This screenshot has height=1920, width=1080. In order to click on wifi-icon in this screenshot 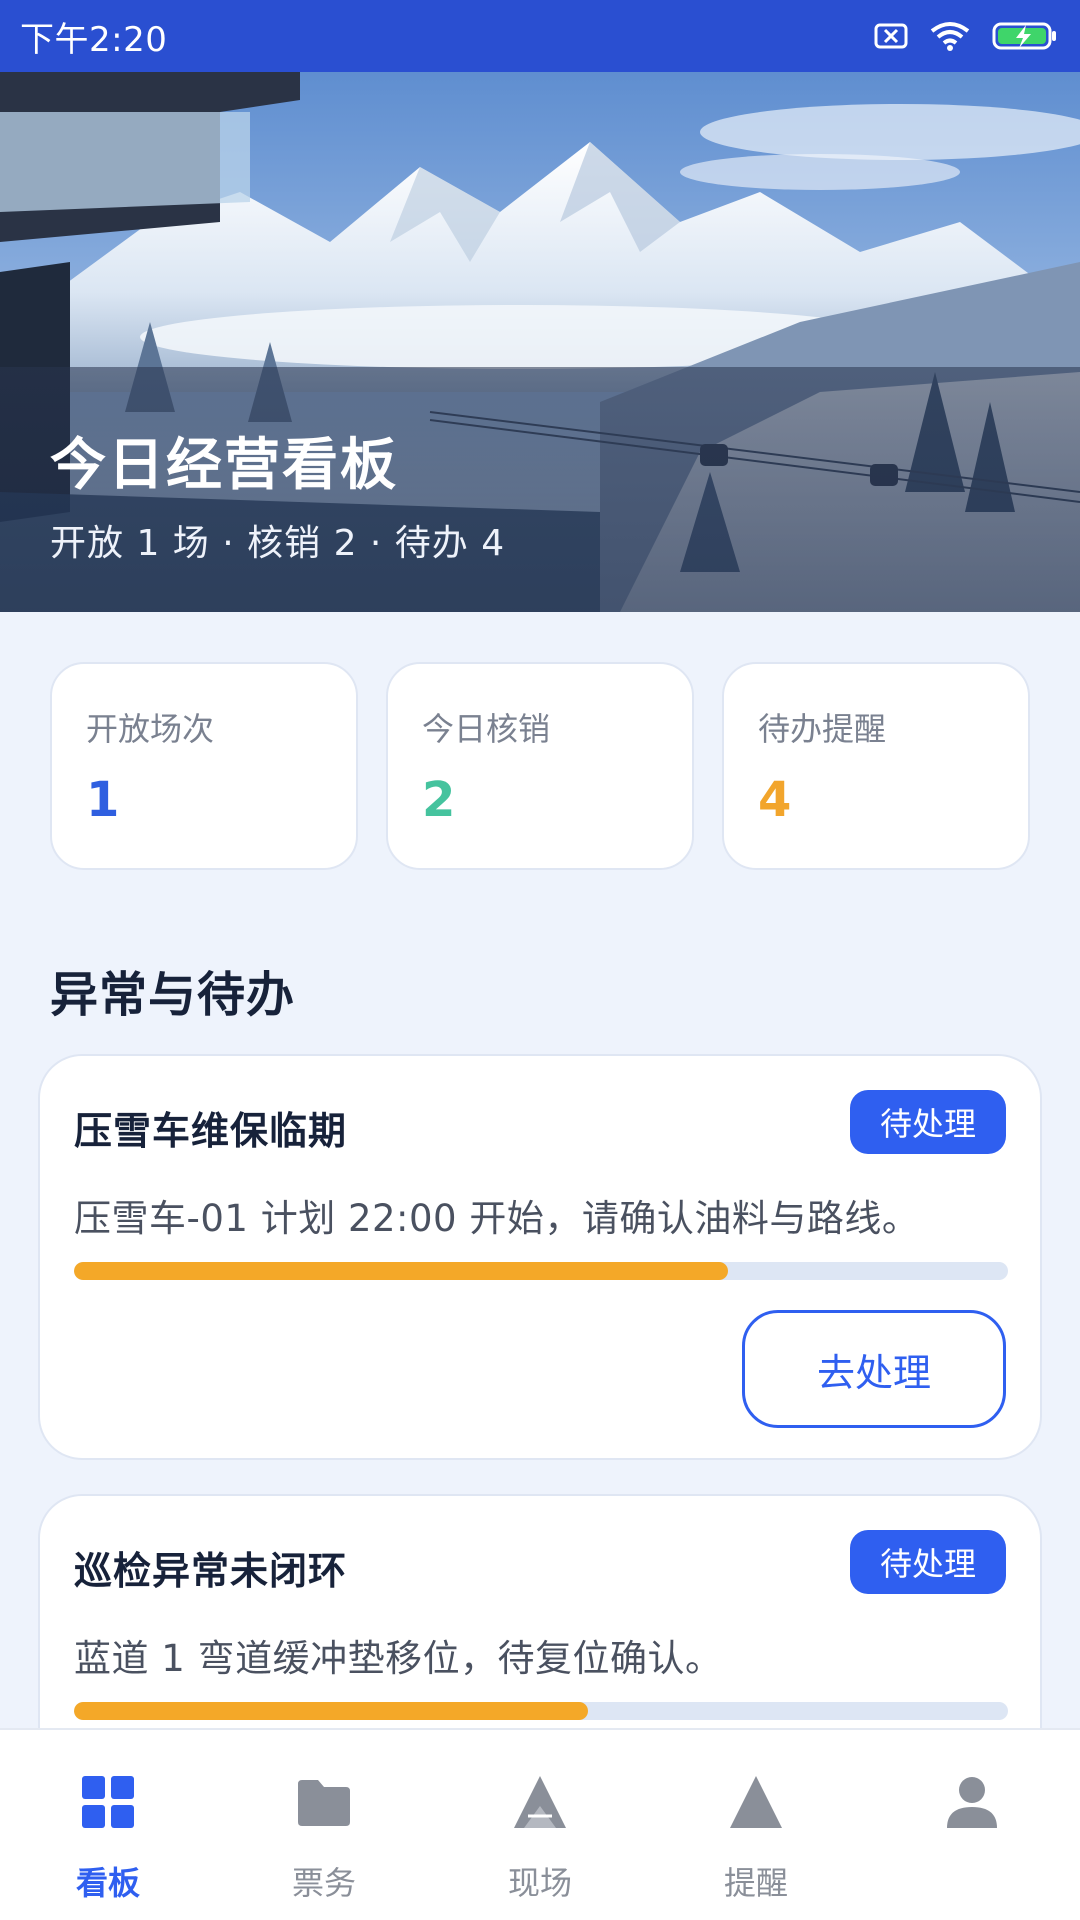, I will do `click(950, 36)`.